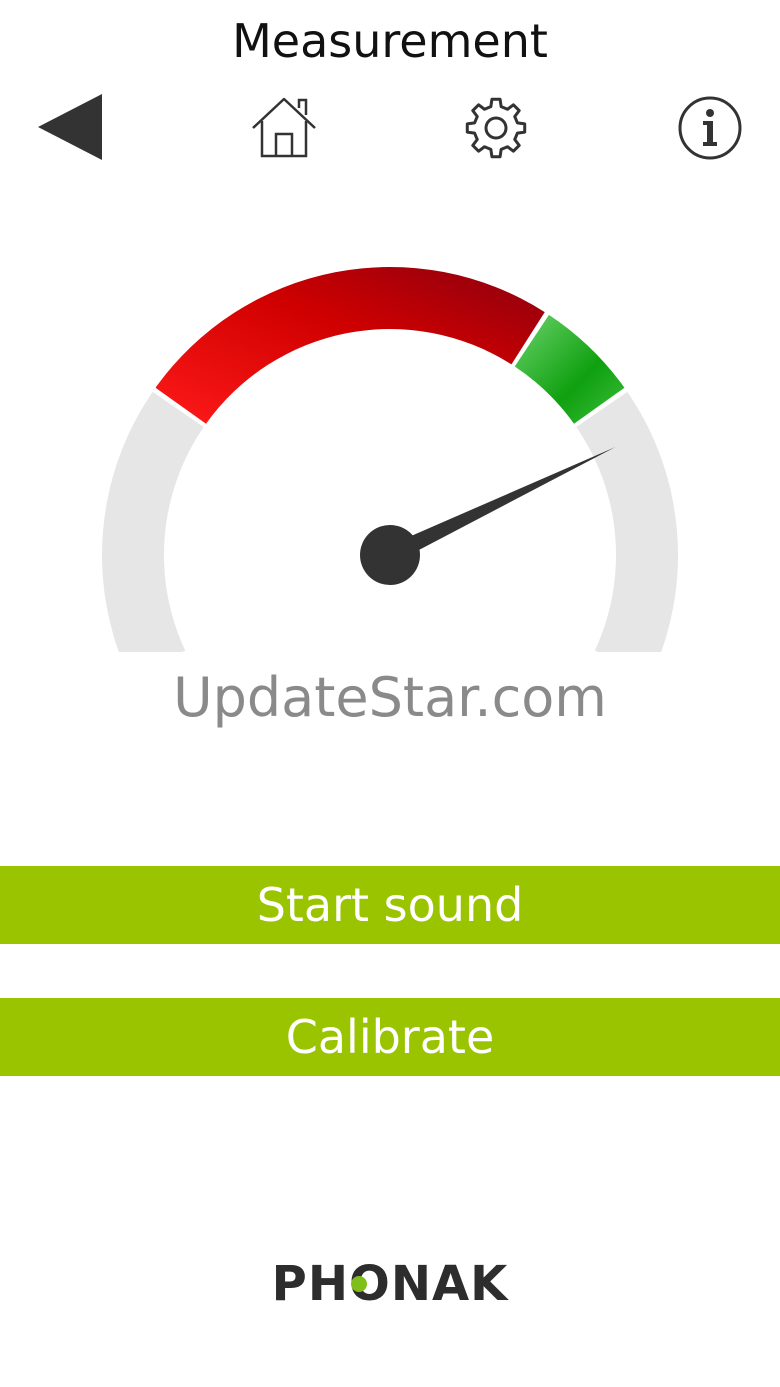 The width and height of the screenshot is (780, 1387). I want to click on gauge-track-left, so click(153, 521).